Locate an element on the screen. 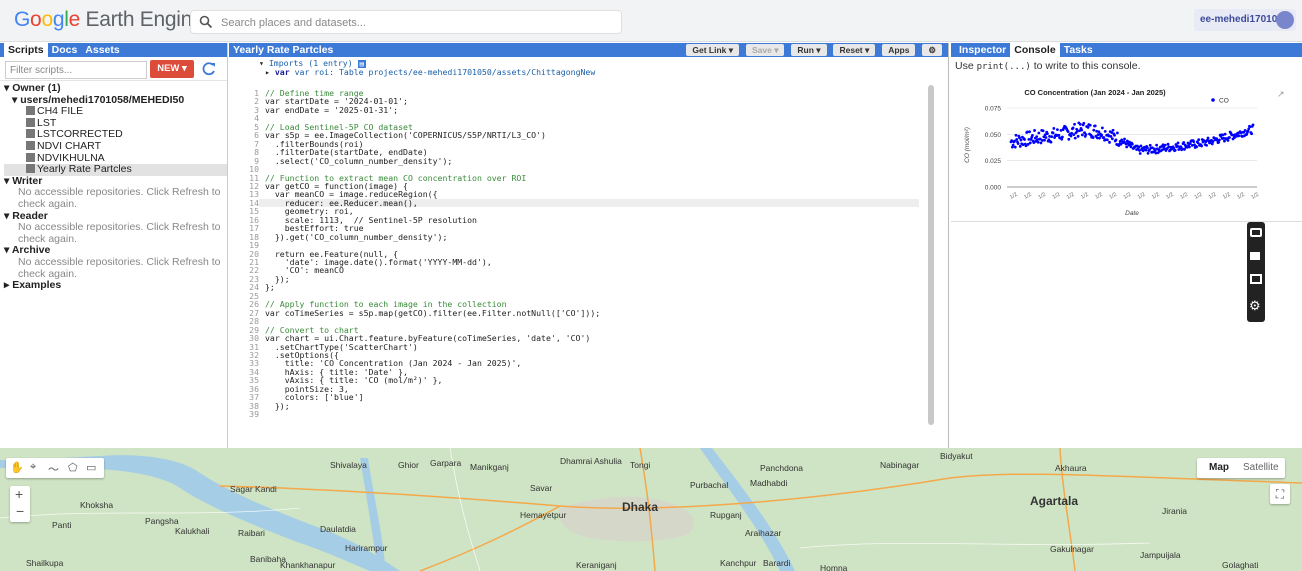 The image size is (1302, 571). drawing-tools: ✋ ⌖ 〜 ⬠ ▭ is located at coordinates (55, 468).